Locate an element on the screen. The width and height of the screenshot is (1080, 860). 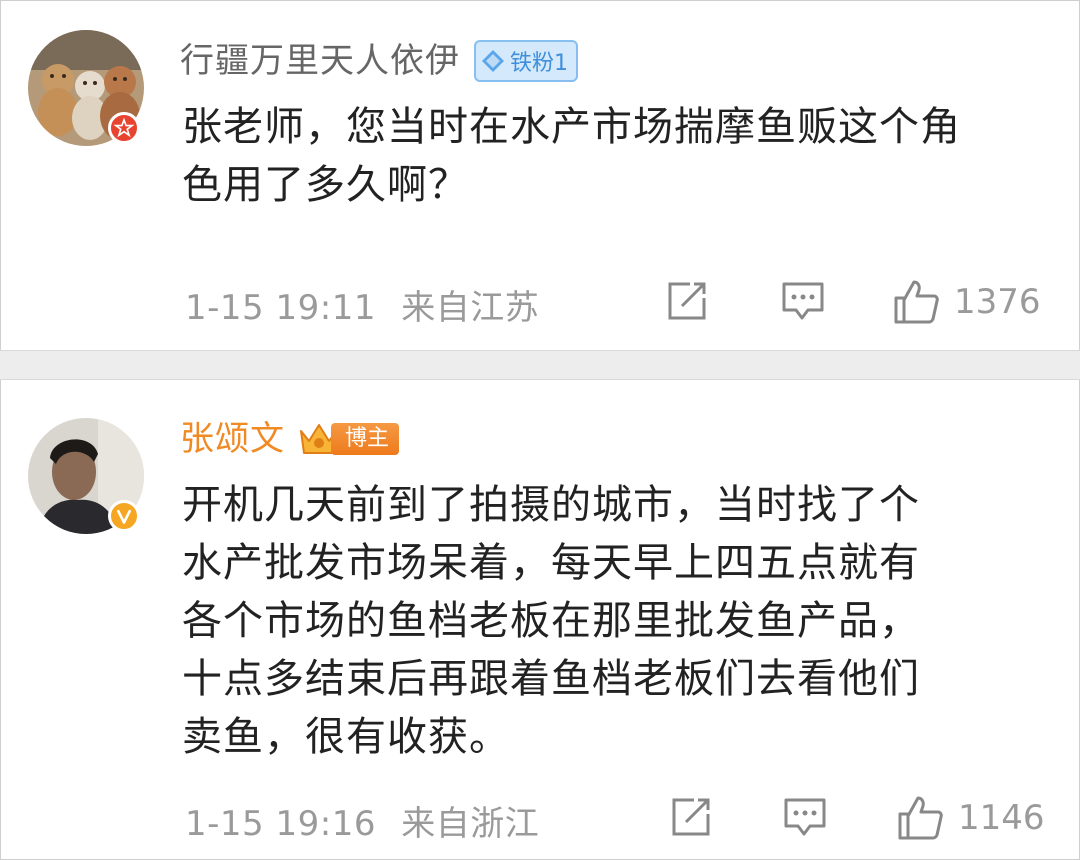
comment-text: 张老师，您当时在水产市场揣摩鱼贩这个角 色用了多久啊？ is located at coordinates (571, 156).